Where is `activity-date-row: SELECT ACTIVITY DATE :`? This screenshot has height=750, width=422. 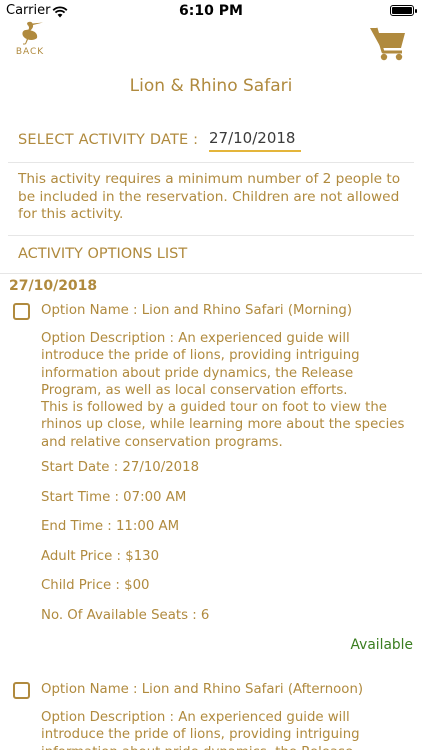
activity-date-row: SELECT ACTIVITY DATE : is located at coordinates (215, 143).